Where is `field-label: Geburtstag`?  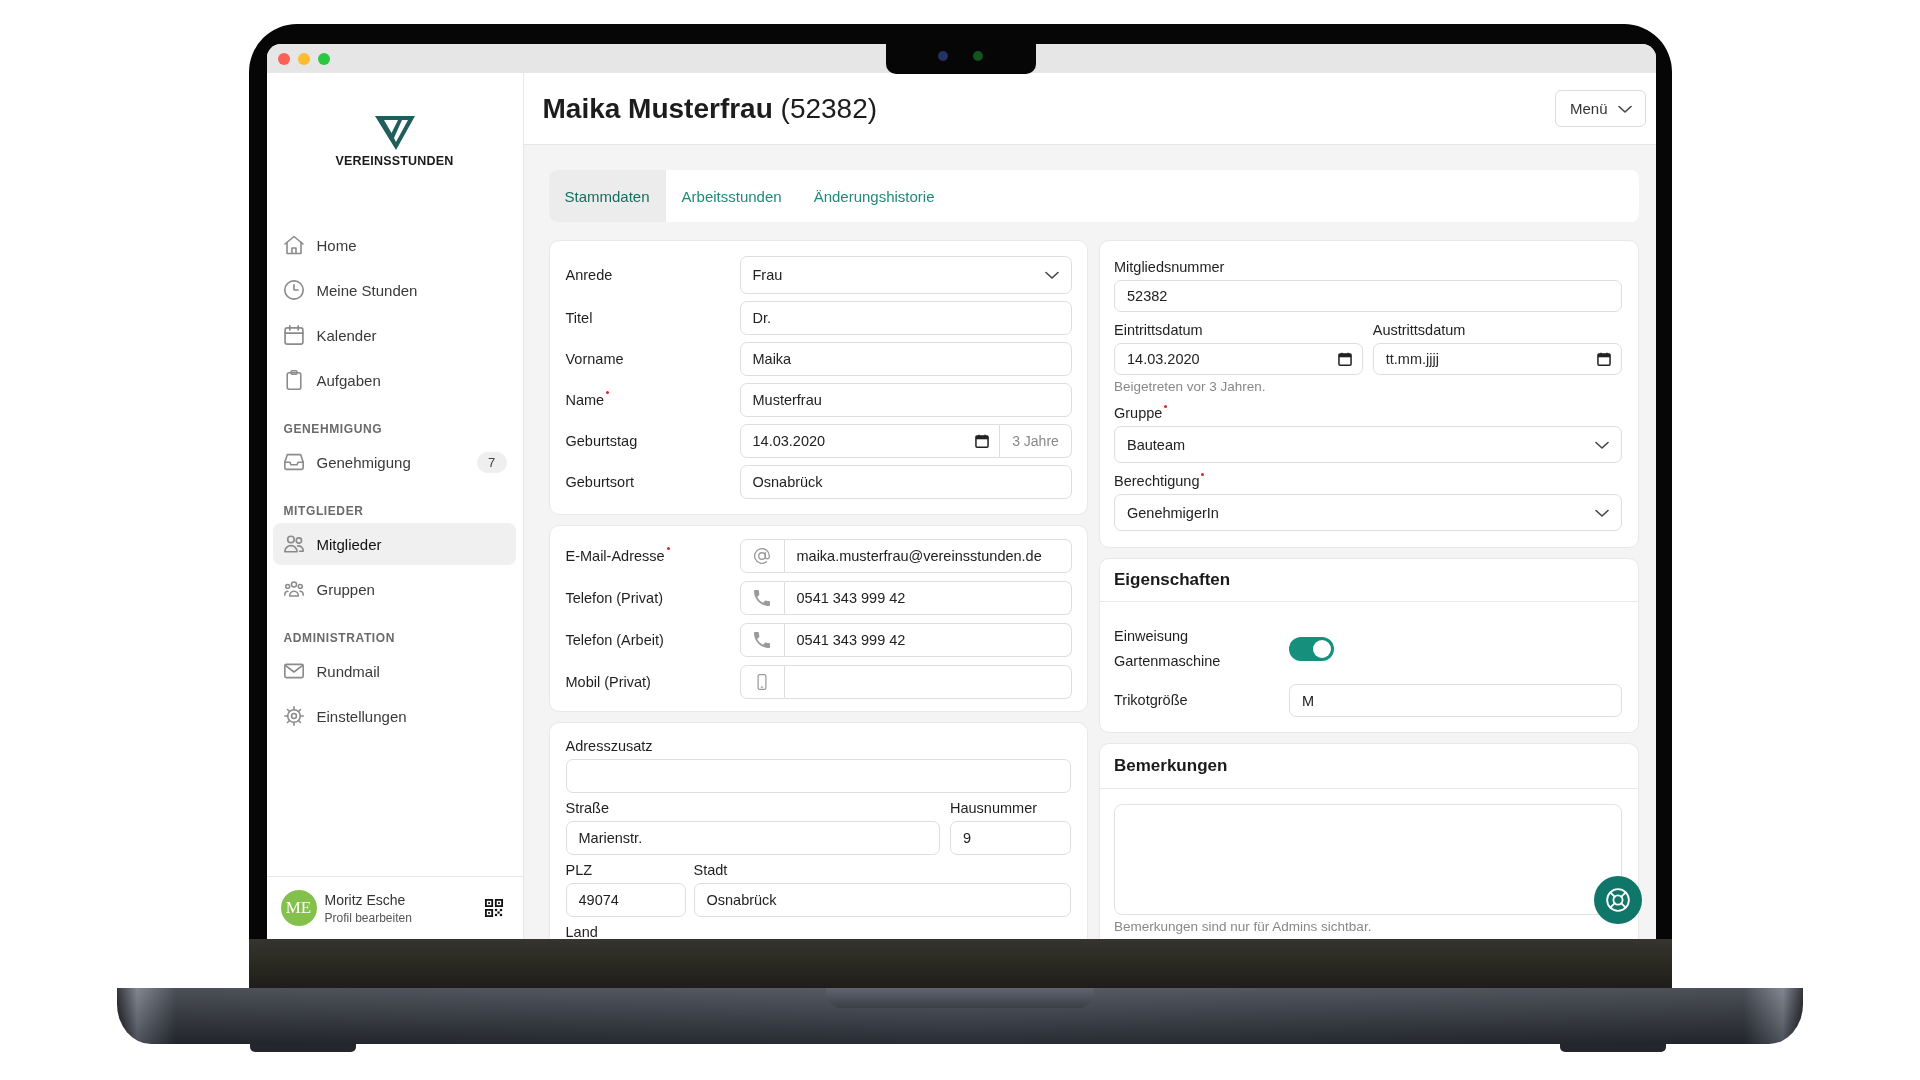
field-label: Geburtstag is located at coordinates (601, 441).